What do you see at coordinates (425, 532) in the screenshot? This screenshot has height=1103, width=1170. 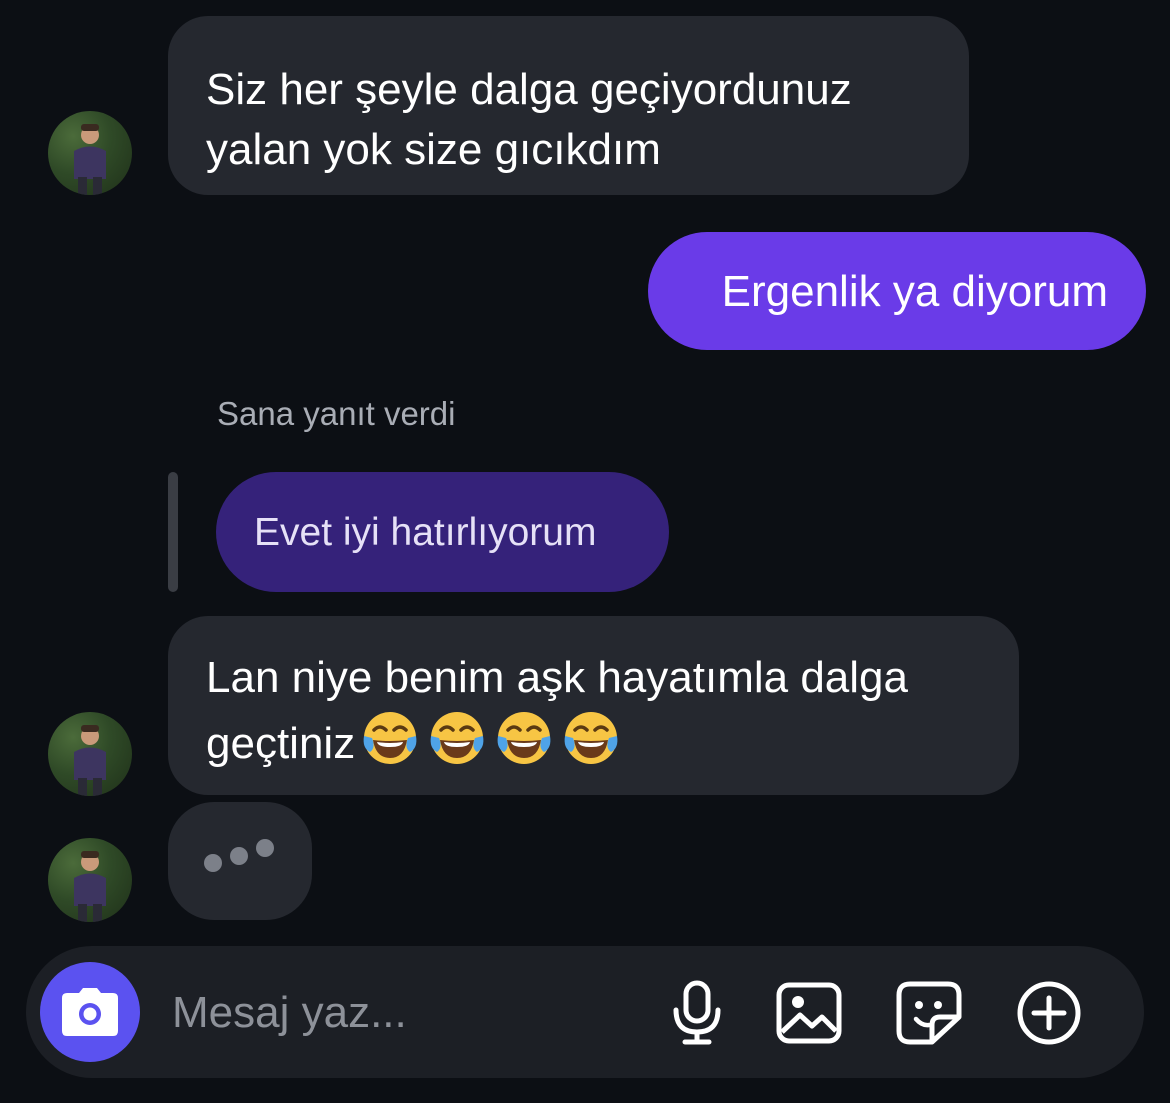 I see `quoted-message-text: Evet iyi hatırlıyorum` at bounding box center [425, 532].